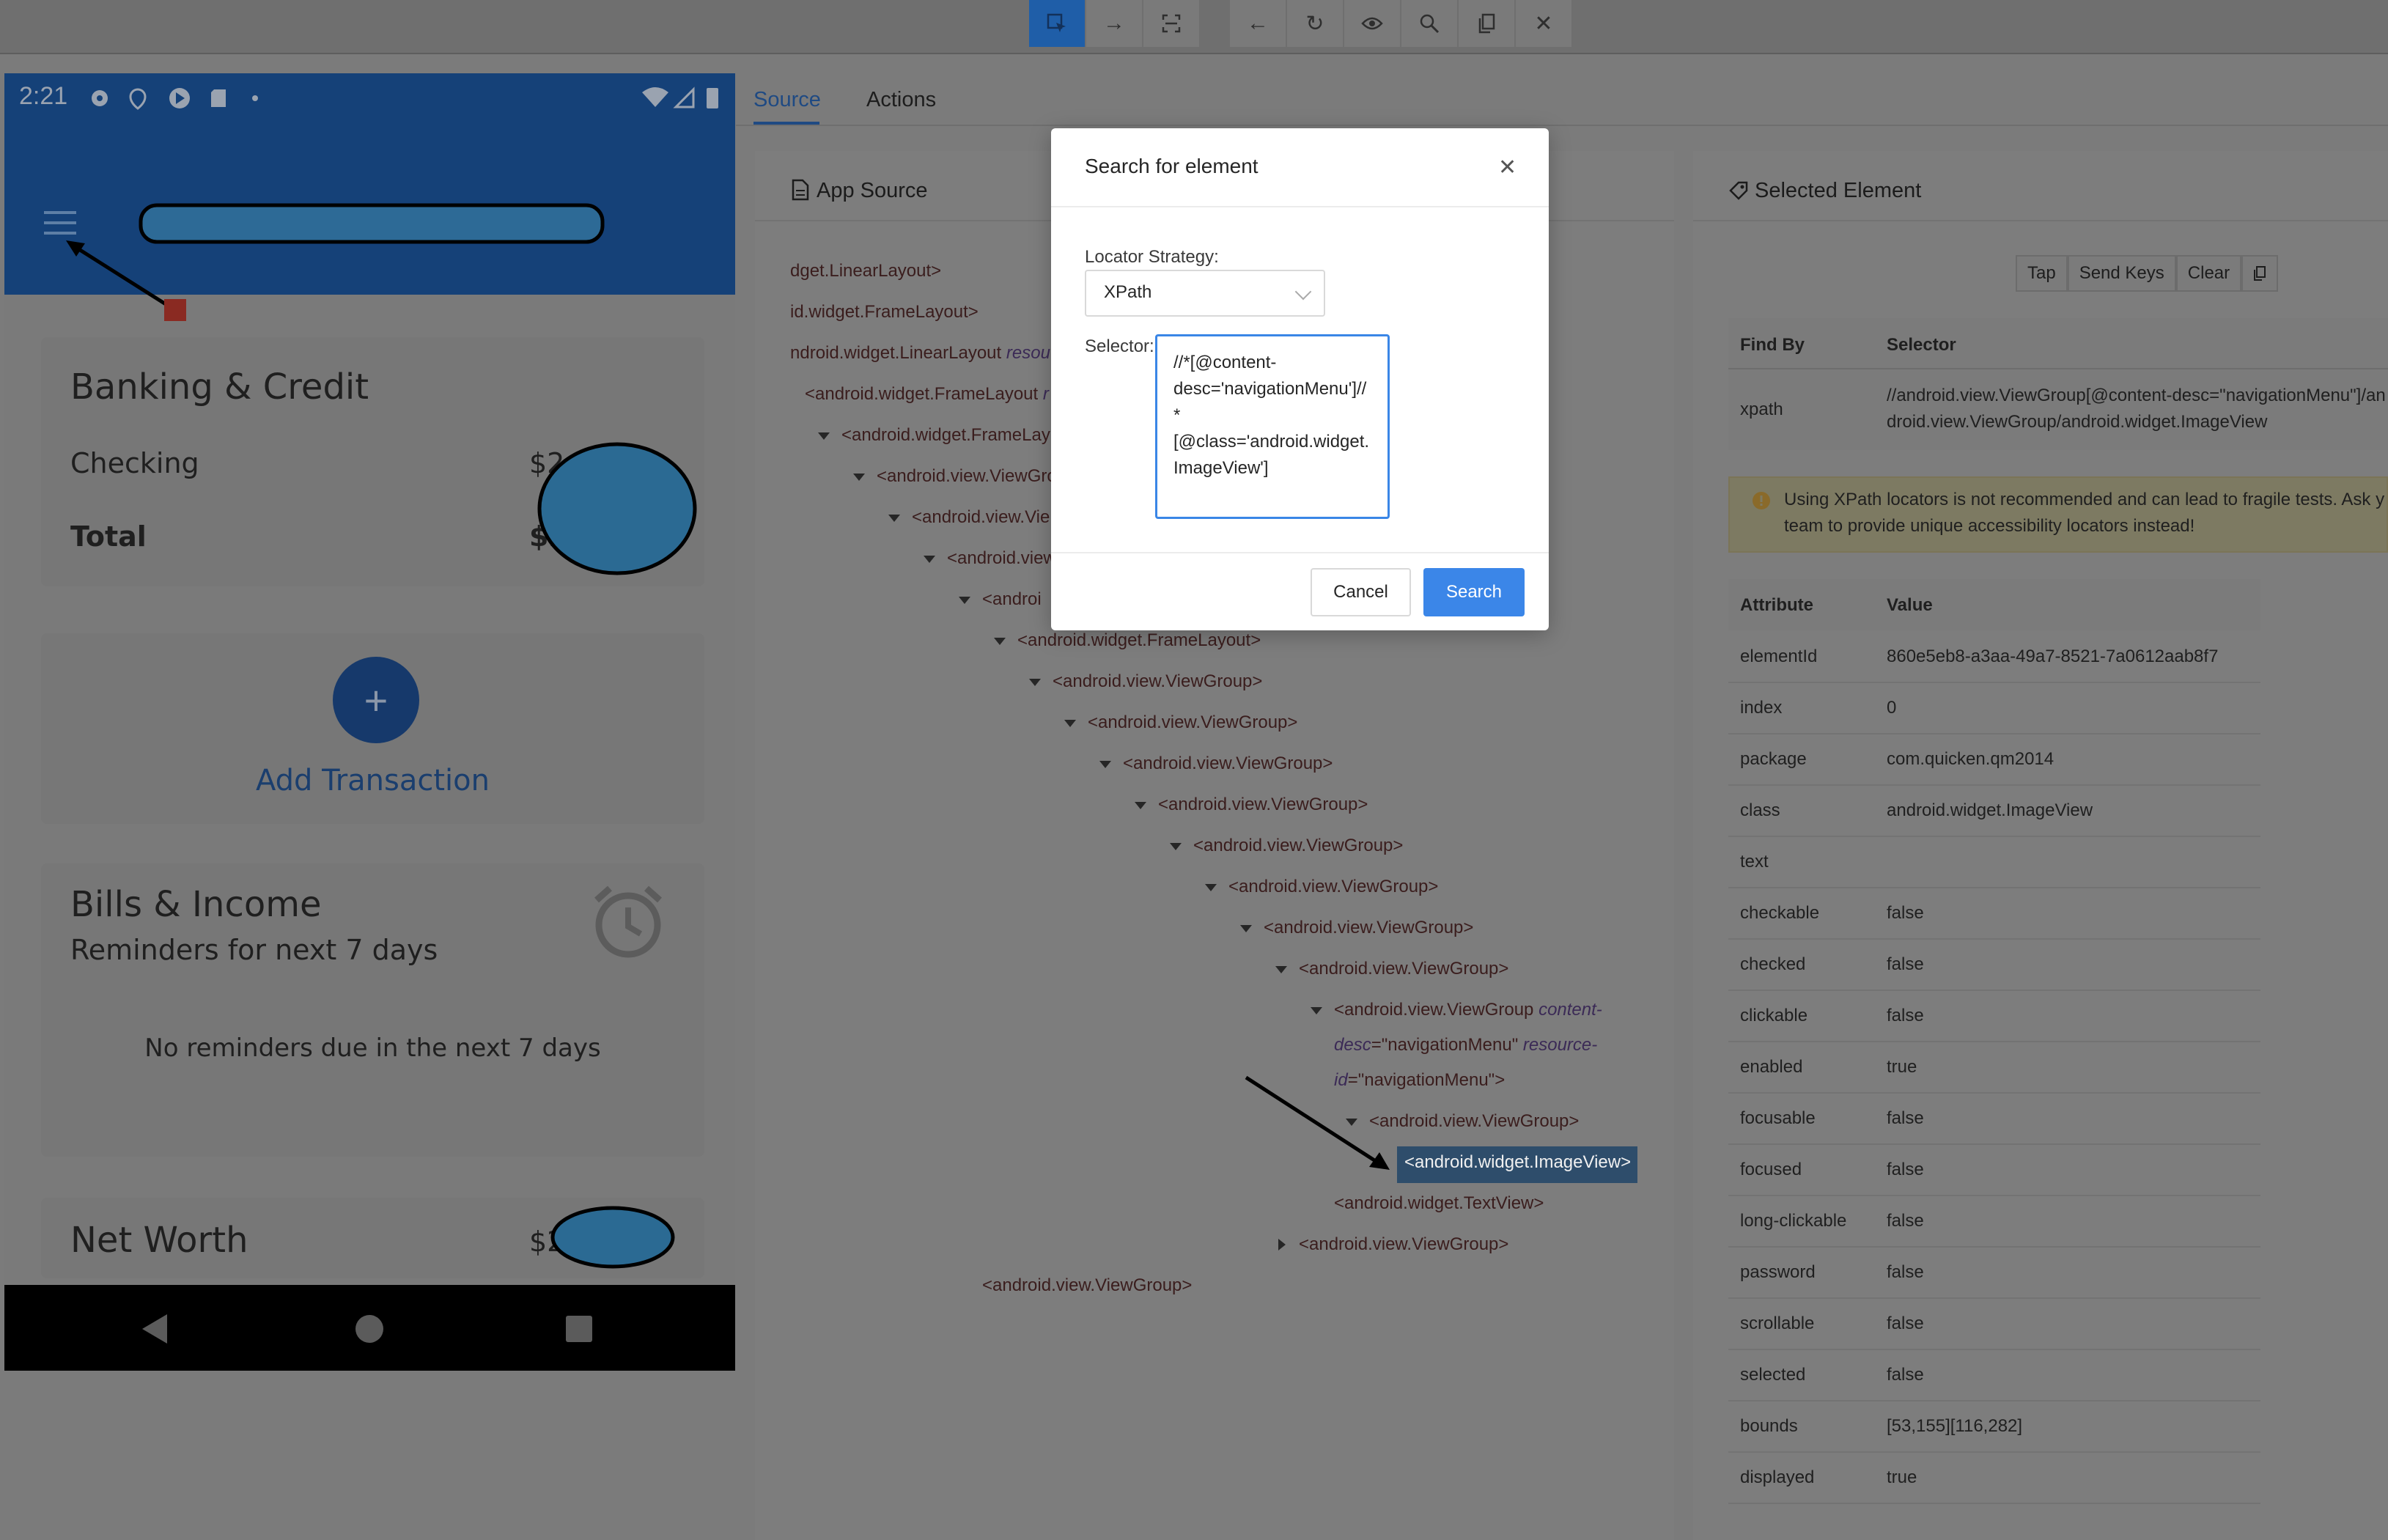  What do you see at coordinates (1774, 1015) in the screenshot?
I see `attribute-name: clickable` at bounding box center [1774, 1015].